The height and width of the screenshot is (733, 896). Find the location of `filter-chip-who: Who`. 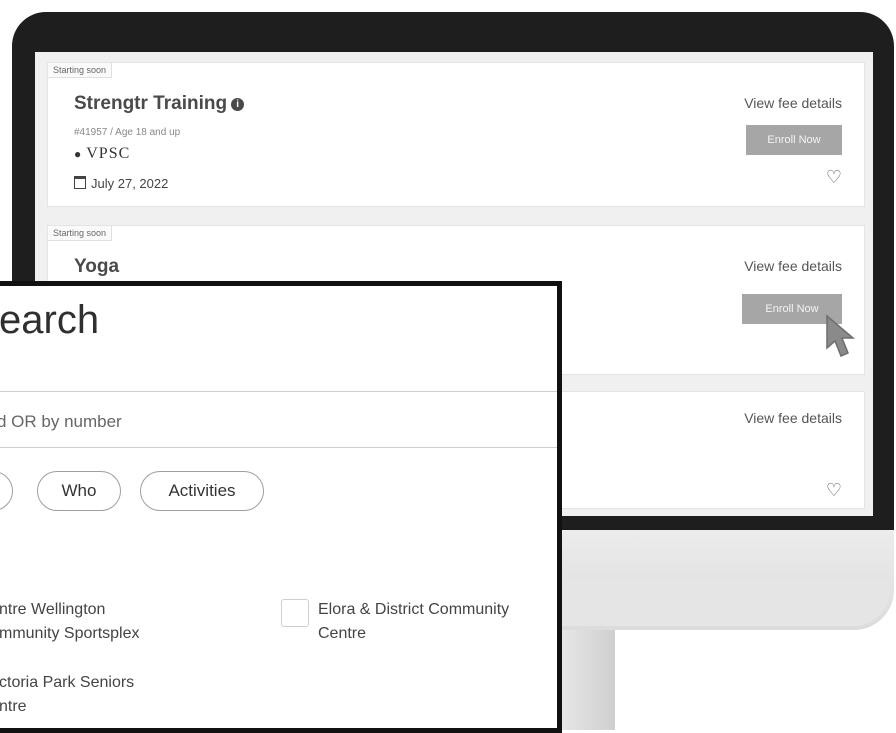

filter-chip-who: Who is located at coordinates (79, 491).